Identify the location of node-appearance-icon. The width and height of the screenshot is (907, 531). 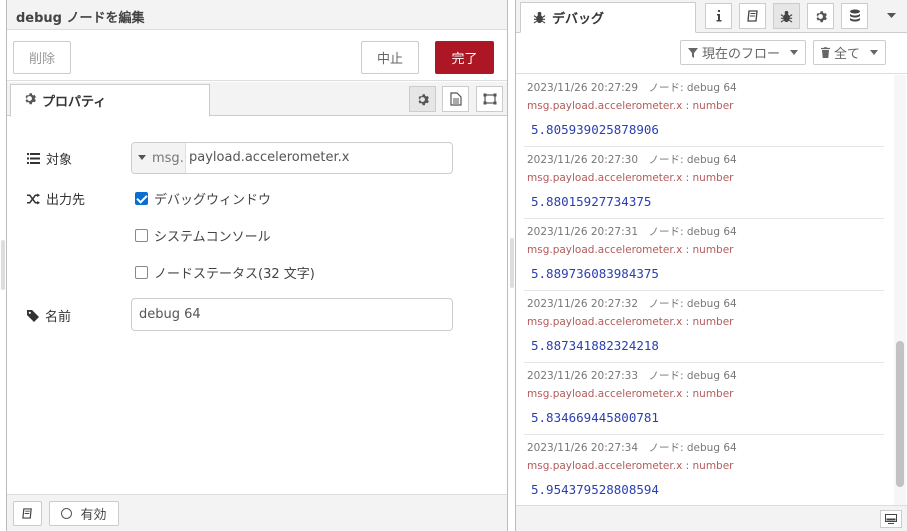
(489, 99).